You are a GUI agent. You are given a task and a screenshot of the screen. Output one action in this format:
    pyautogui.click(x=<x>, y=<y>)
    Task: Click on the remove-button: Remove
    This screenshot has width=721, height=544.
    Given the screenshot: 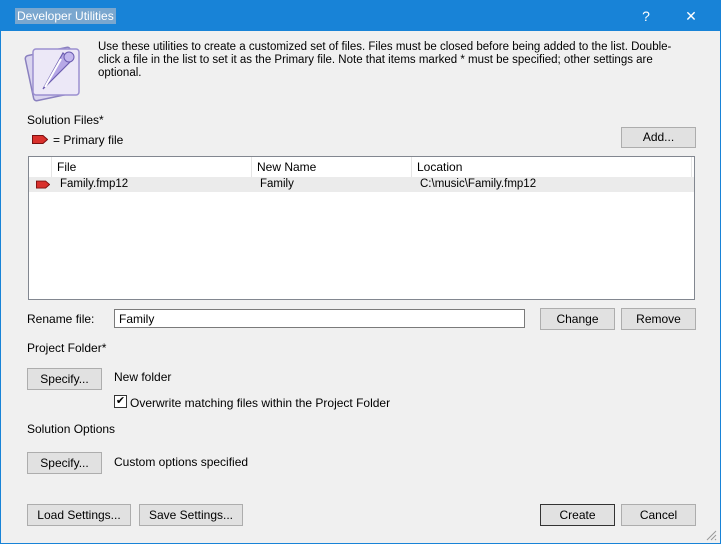 What is the action you would take?
    pyautogui.click(x=658, y=319)
    